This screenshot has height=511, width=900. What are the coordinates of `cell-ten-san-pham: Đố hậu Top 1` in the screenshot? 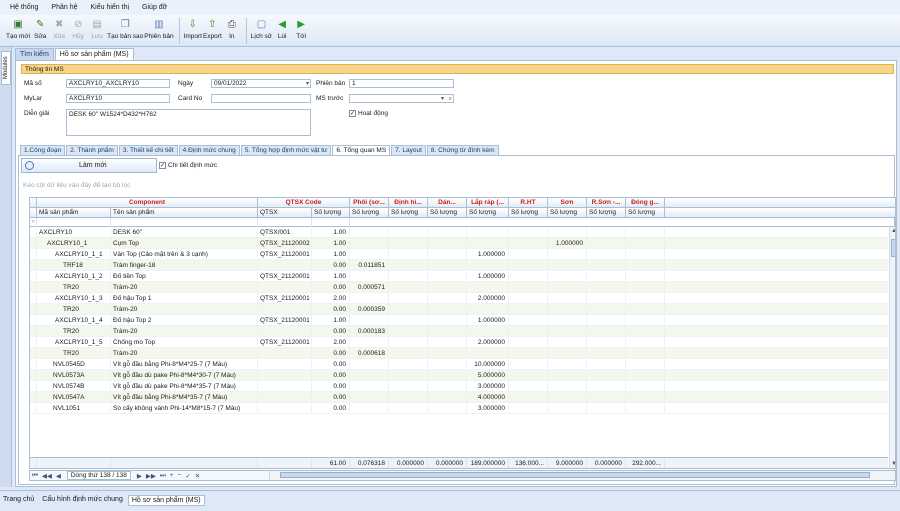 It's located at (184, 298).